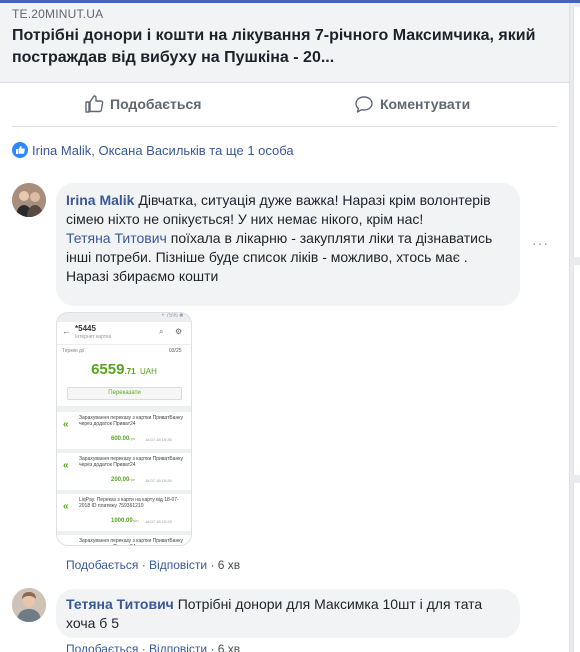 This screenshot has width=580, height=652. Describe the element at coordinates (161, 331) in the screenshot. I see `search-icon: ⌕` at that location.